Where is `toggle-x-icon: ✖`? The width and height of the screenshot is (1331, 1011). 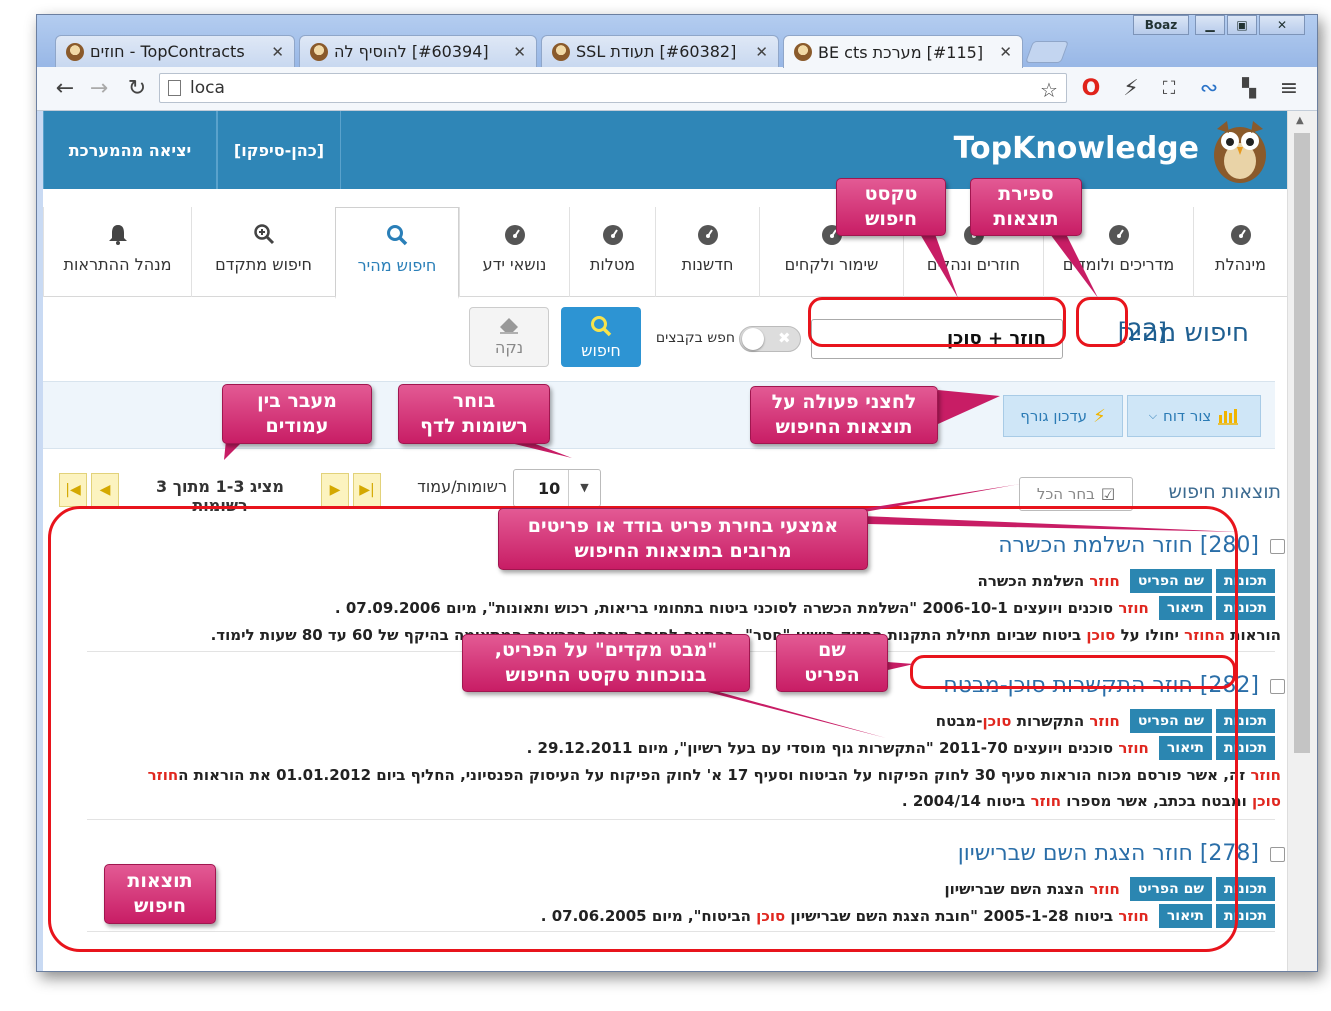
toggle-x-icon: ✖ is located at coordinates (784, 338).